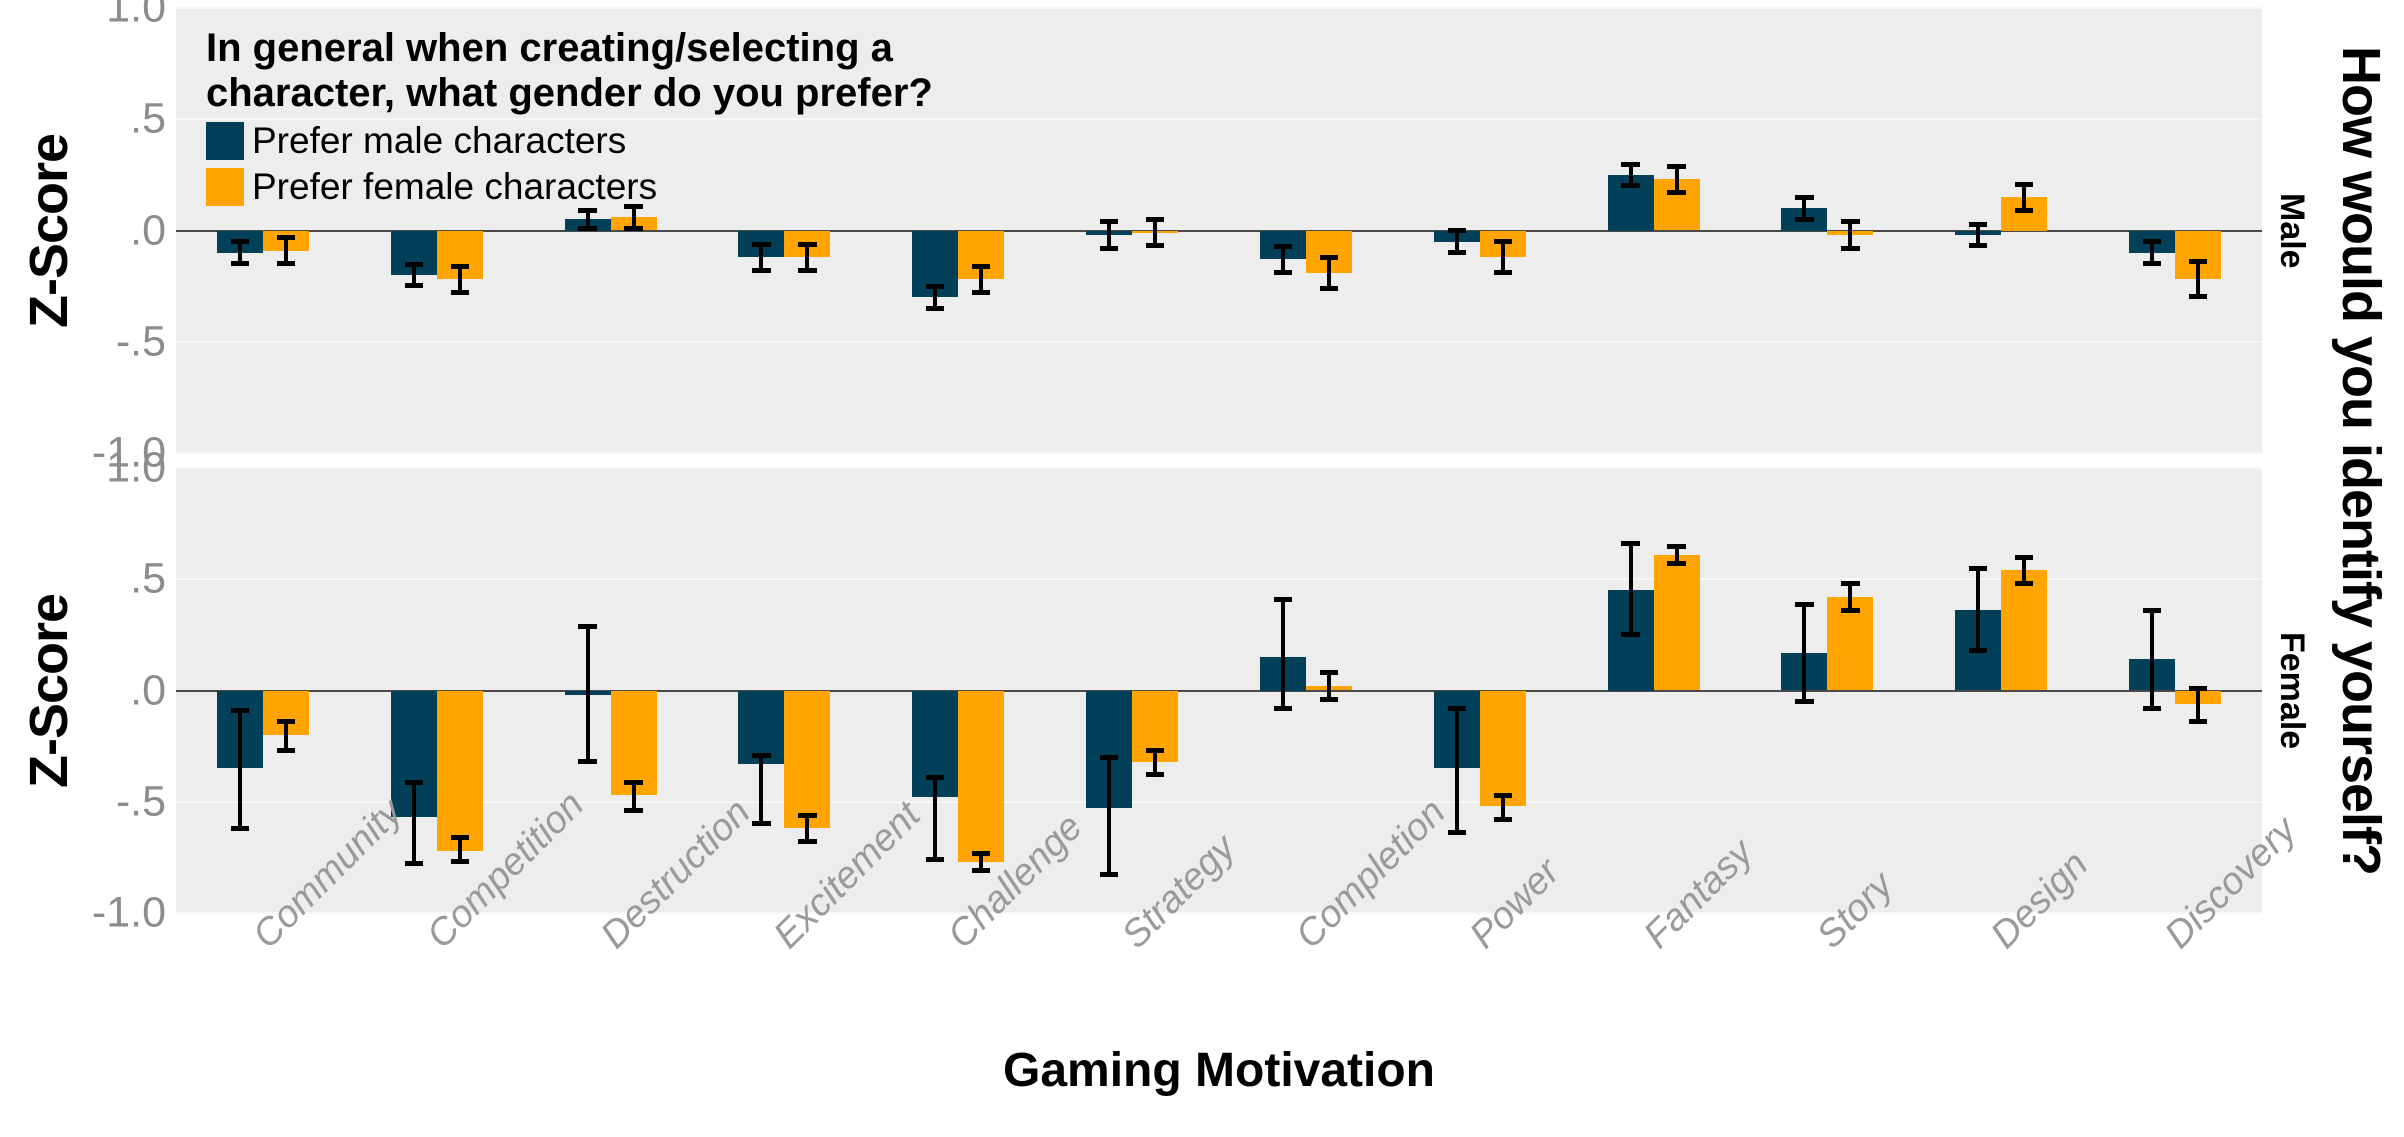  What do you see at coordinates (148, 230) in the screenshot?
I see `y-tick-label: .0` at bounding box center [148, 230].